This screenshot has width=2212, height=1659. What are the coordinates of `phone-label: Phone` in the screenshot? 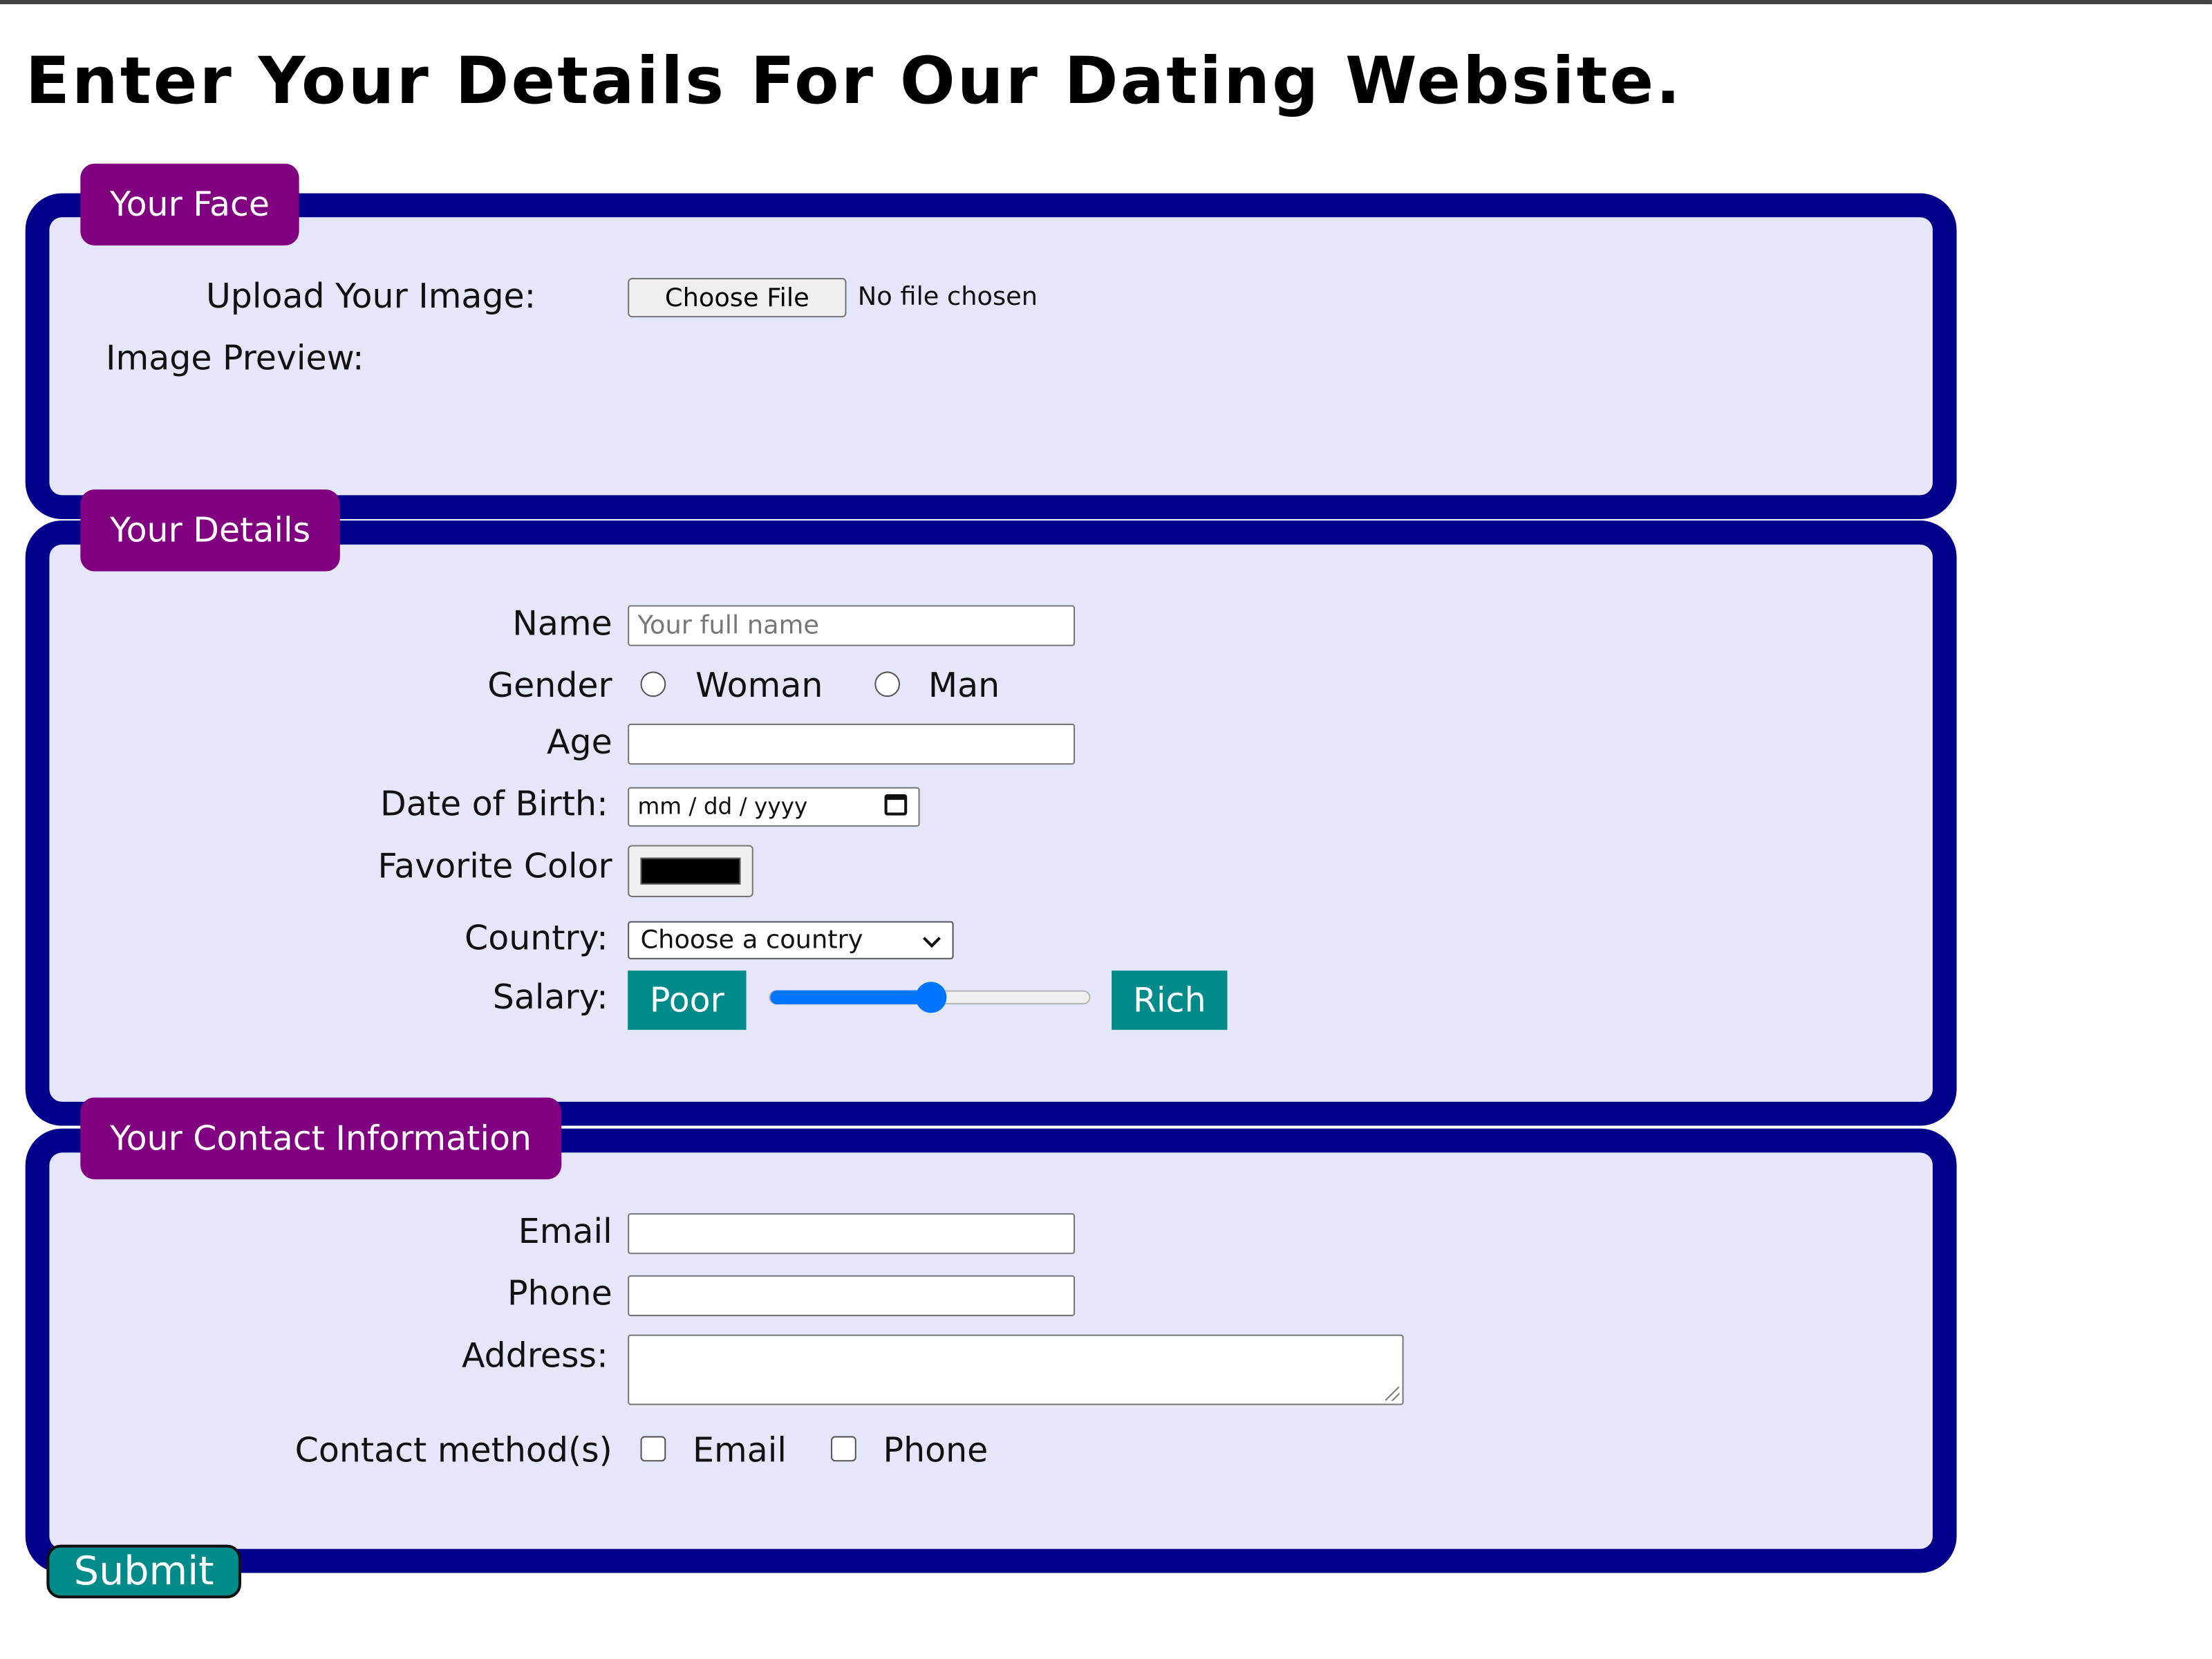 It's located at (559, 1293).